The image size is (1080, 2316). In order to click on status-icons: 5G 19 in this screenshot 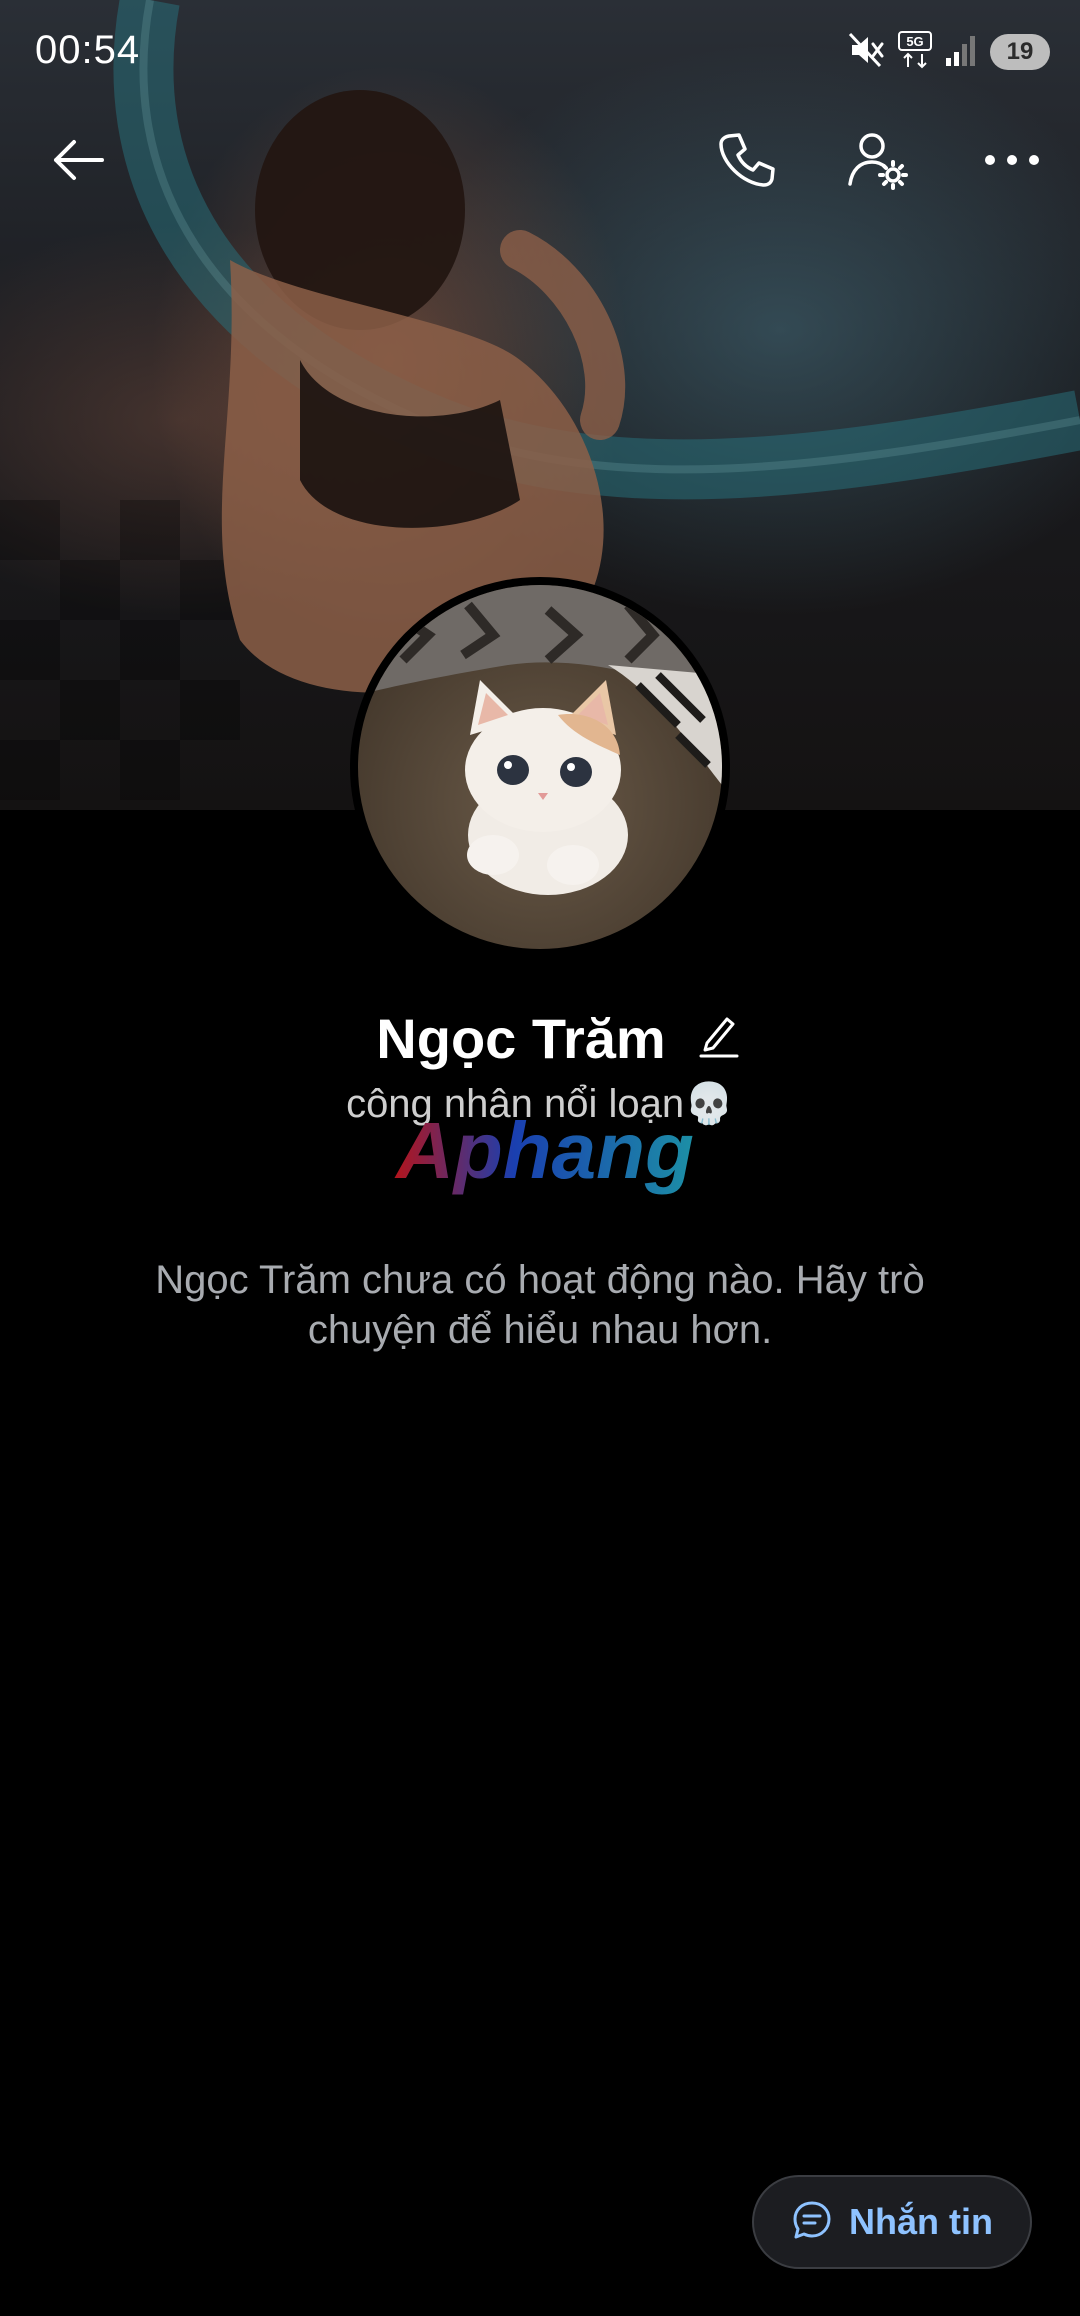, I will do `click(948, 52)`.